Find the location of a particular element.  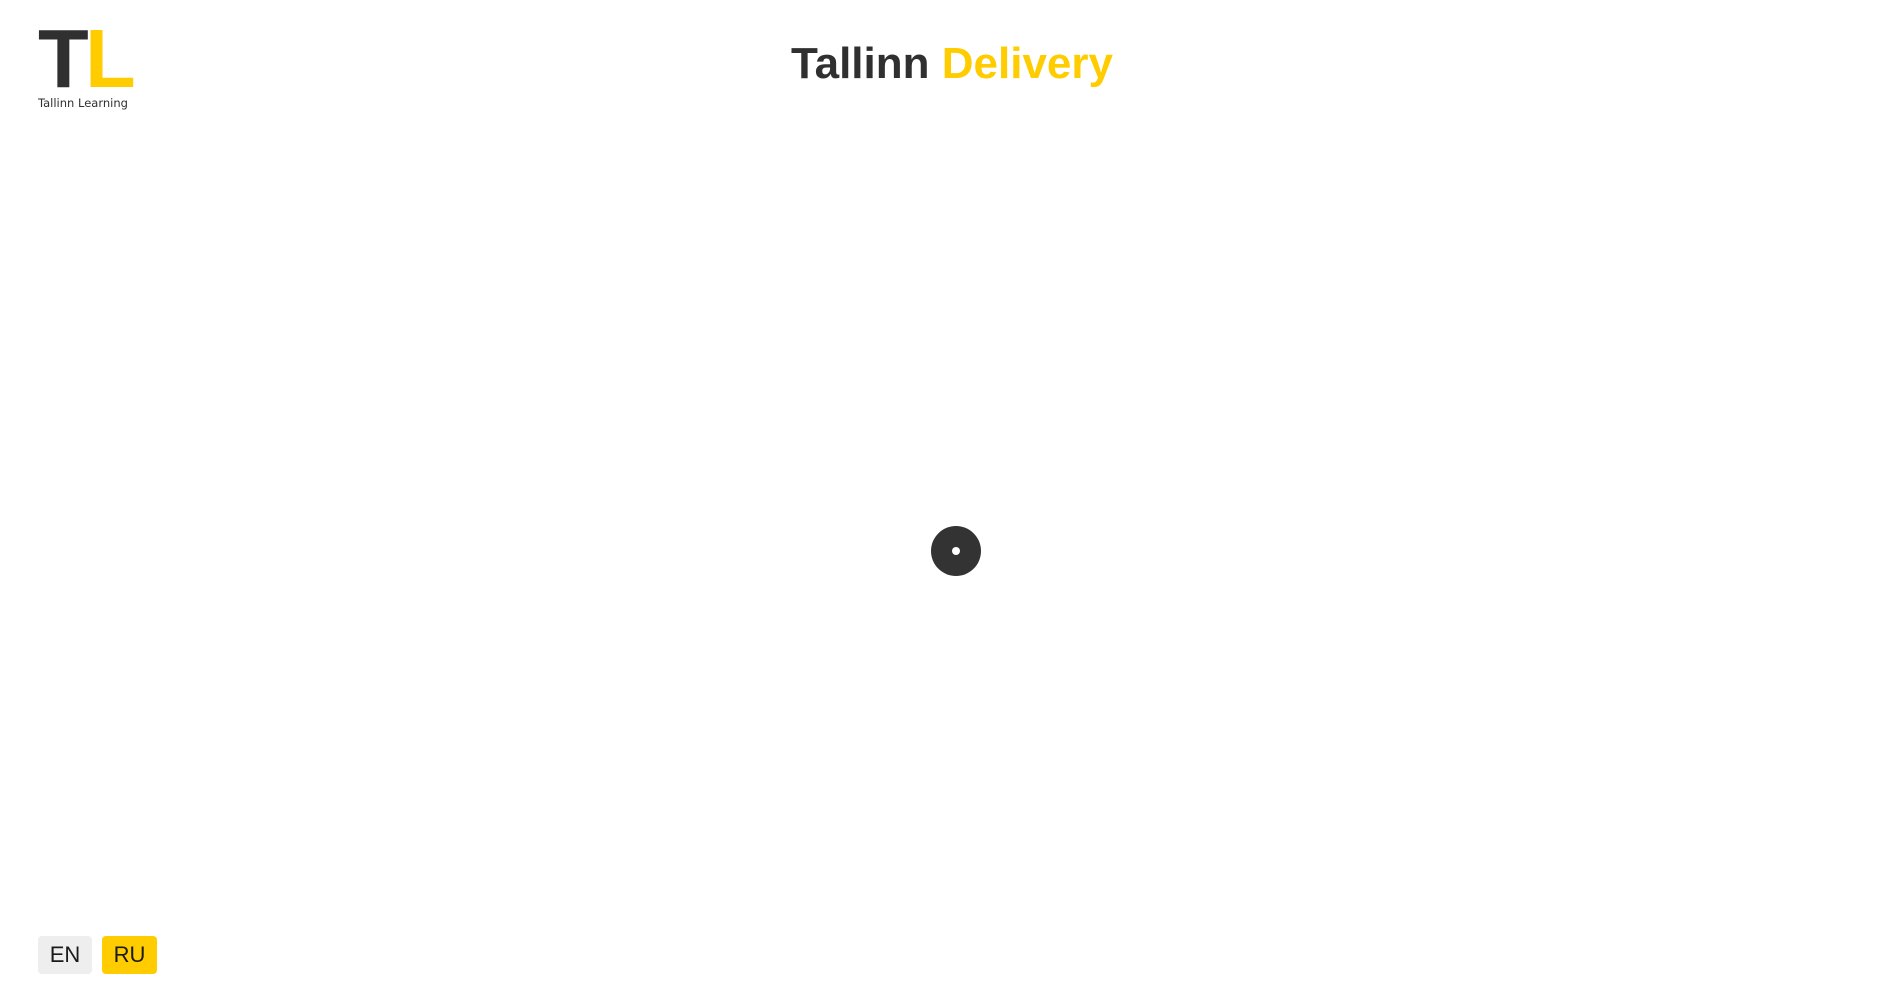

language-button-ru: RU is located at coordinates (129, 955).